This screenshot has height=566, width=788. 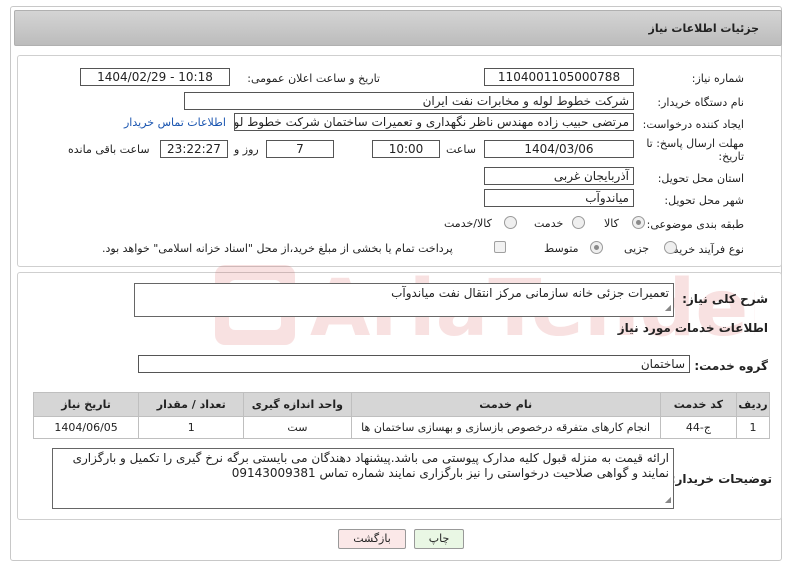 I want to click on process-label: نوع فرآیند خرید :, so click(x=705, y=249).